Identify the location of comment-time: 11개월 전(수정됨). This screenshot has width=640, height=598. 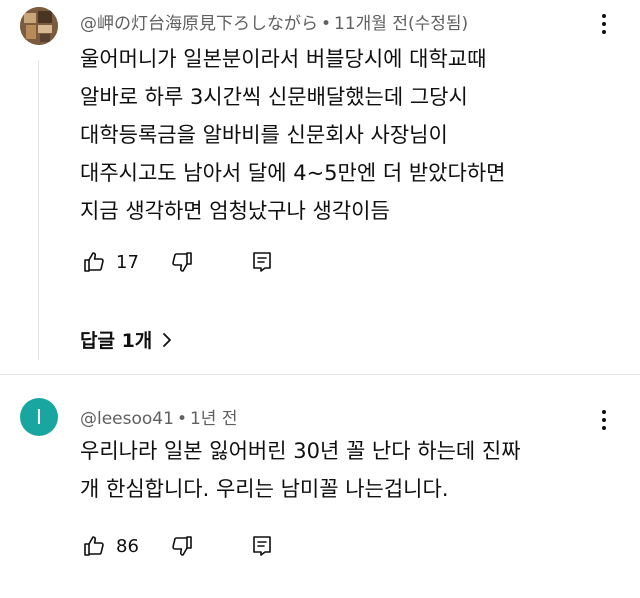
(401, 24).